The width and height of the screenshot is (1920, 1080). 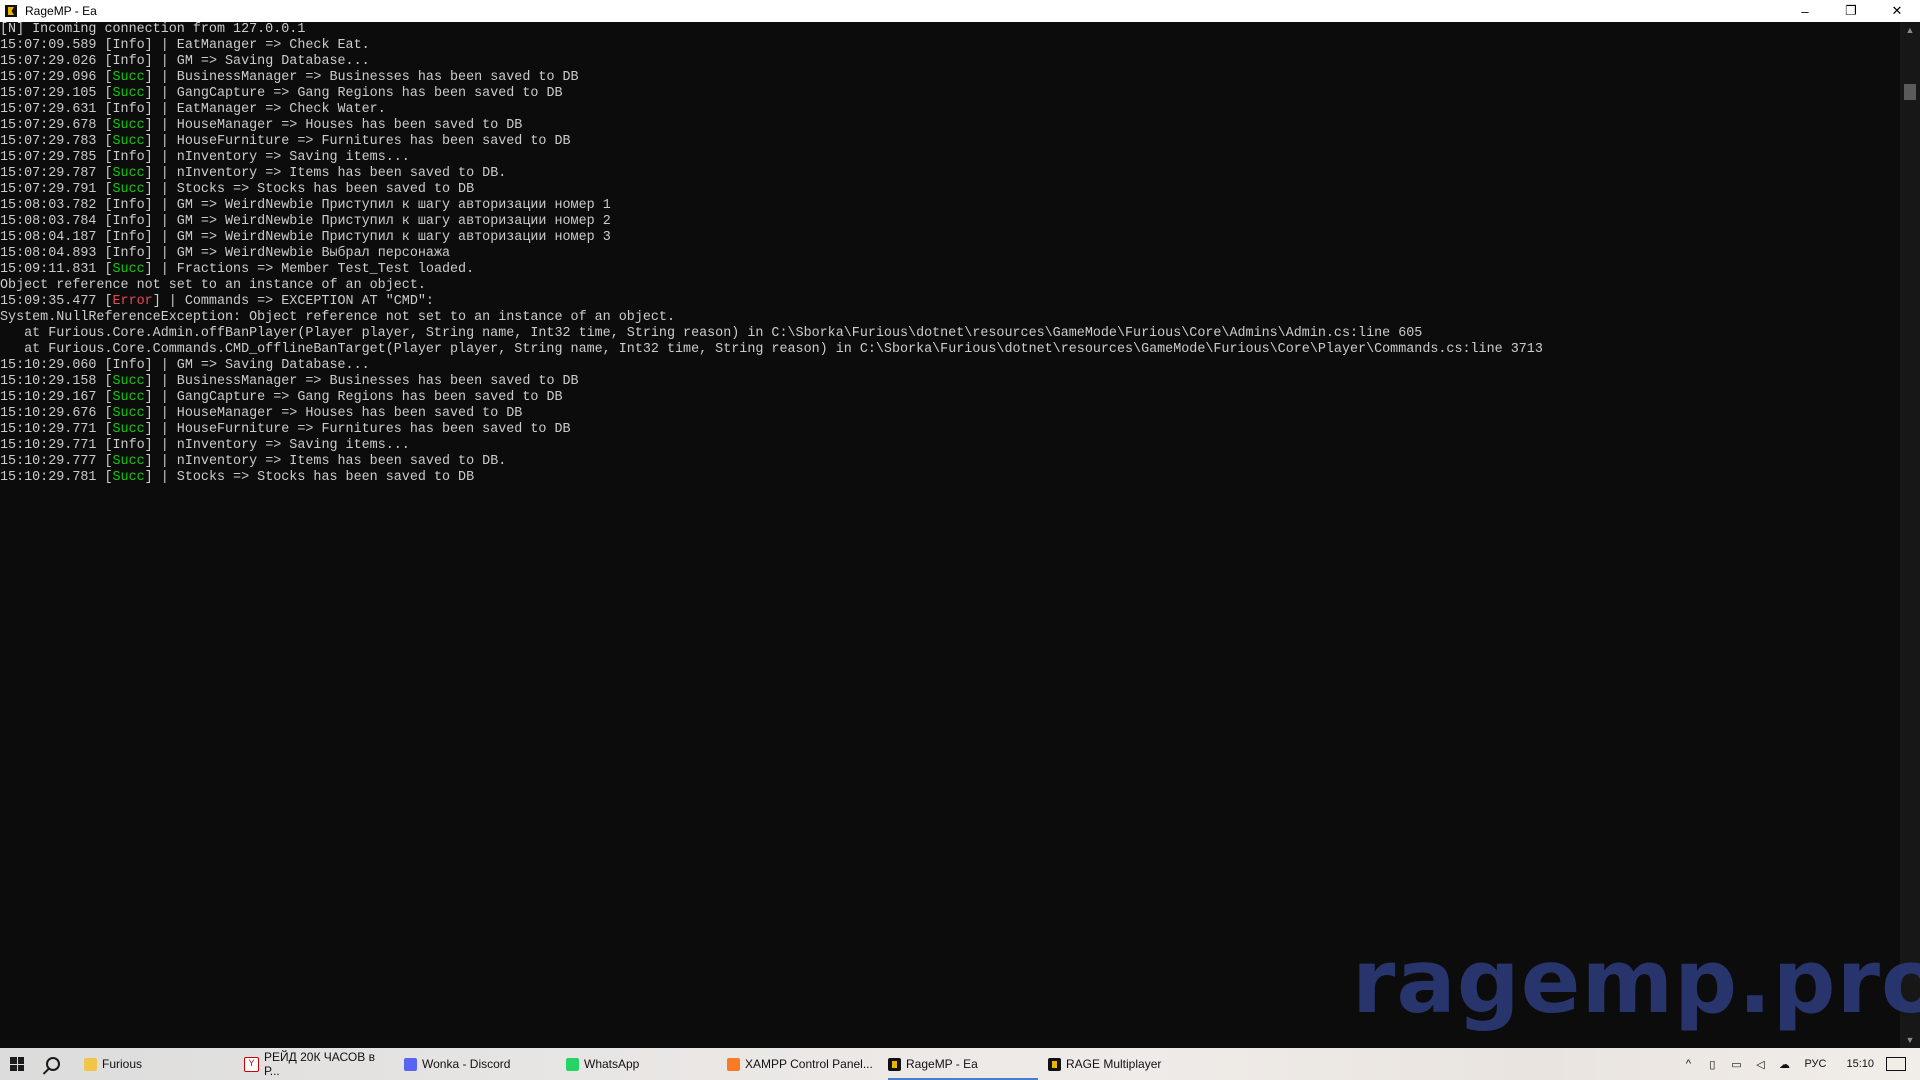 What do you see at coordinates (56, 413) in the screenshot?
I see `console-line-text: 15:10:29.676 [` at bounding box center [56, 413].